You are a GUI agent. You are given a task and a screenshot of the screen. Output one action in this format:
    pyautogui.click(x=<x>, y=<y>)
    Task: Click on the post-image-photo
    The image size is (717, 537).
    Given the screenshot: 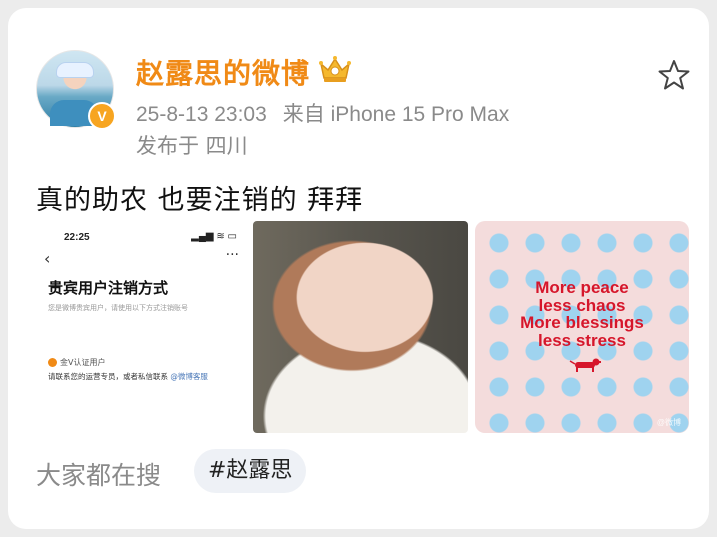 What is the action you would take?
    pyautogui.click(x=360, y=327)
    